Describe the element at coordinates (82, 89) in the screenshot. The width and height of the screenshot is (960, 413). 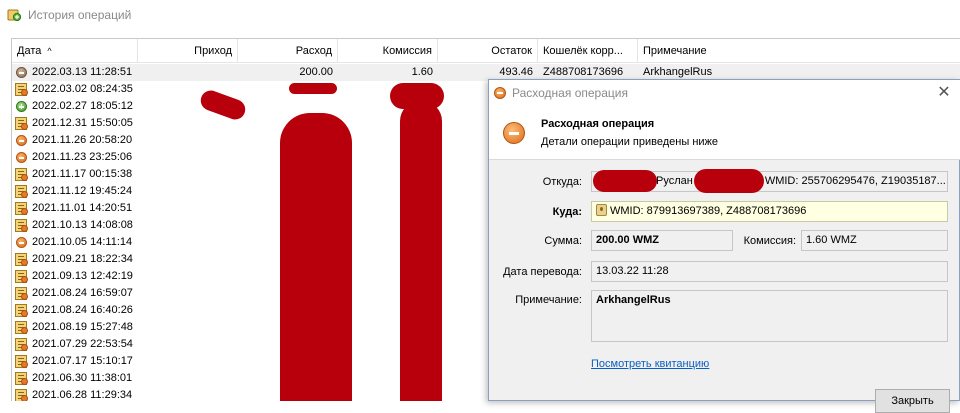
I see `cell-date: 2022.03.02 08:24:35` at that location.